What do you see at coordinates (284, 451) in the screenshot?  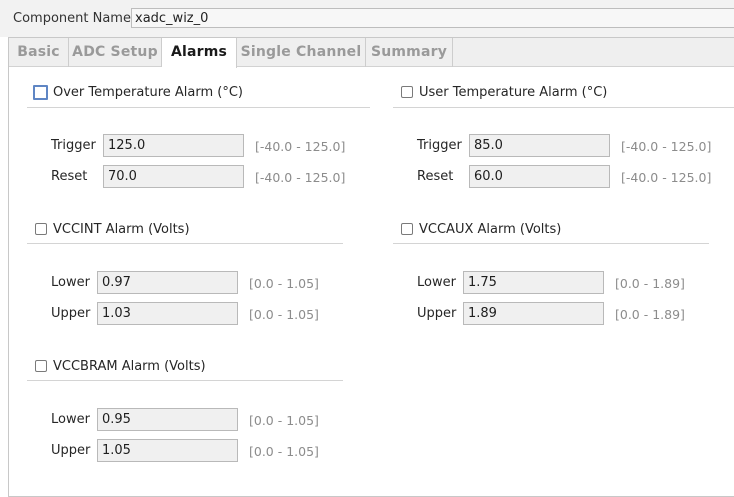 I see `vccbram-upper-range: [0.0 - 1.05]` at bounding box center [284, 451].